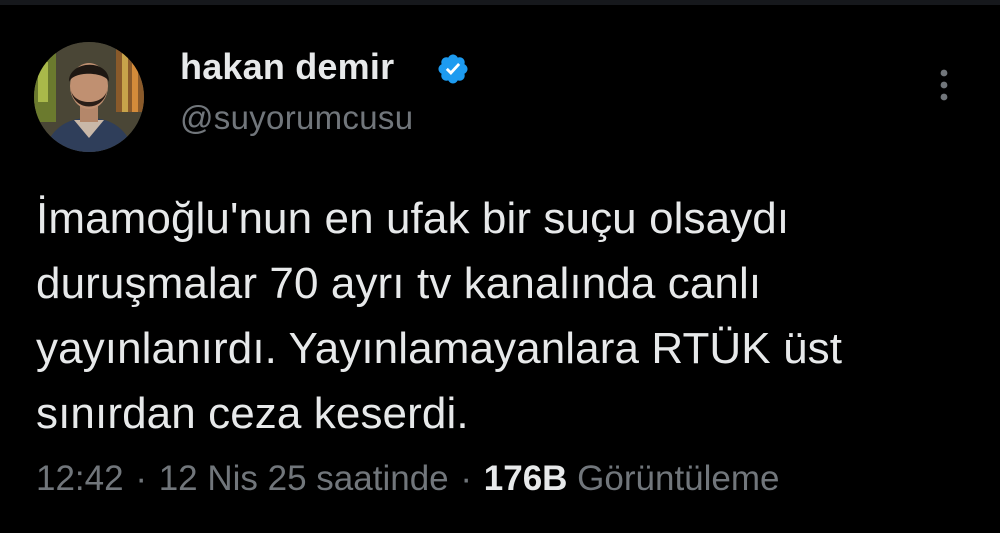  I want to click on views-count: 176B, so click(526, 478).